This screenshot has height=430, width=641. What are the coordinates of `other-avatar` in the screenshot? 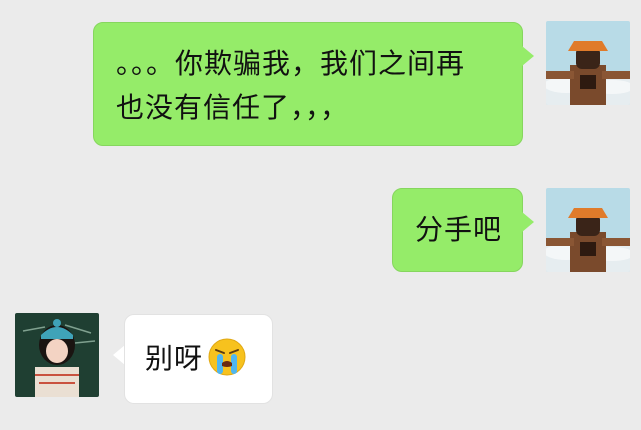 It's located at (57, 355).